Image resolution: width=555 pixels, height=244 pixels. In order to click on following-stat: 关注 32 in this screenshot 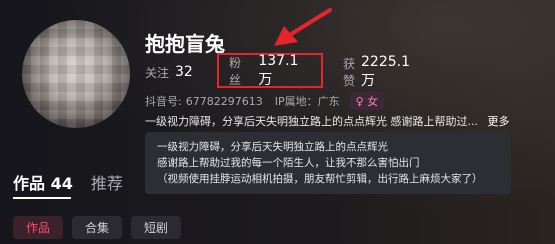, I will do `click(180, 72)`.